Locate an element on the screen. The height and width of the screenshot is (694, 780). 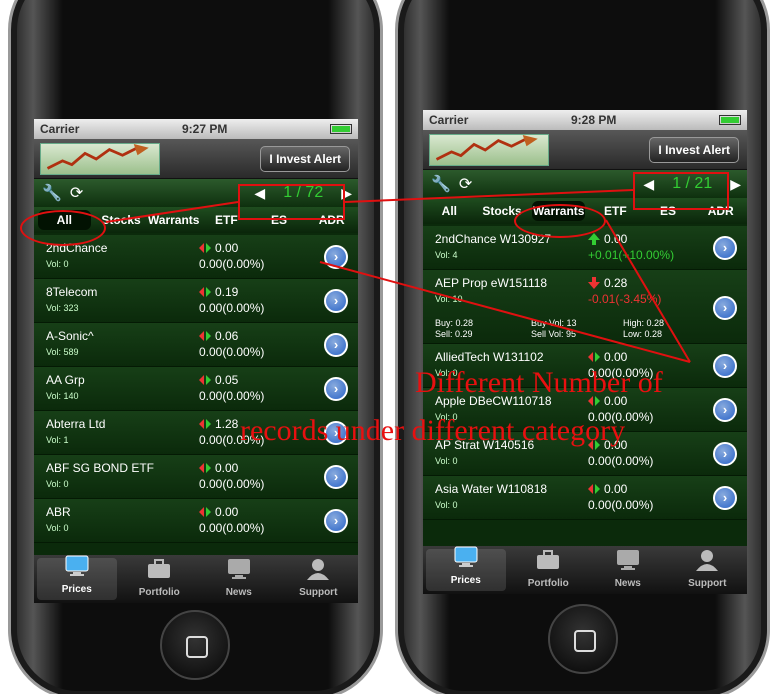
price-value: 0.28 is located at coordinates (607, 283).